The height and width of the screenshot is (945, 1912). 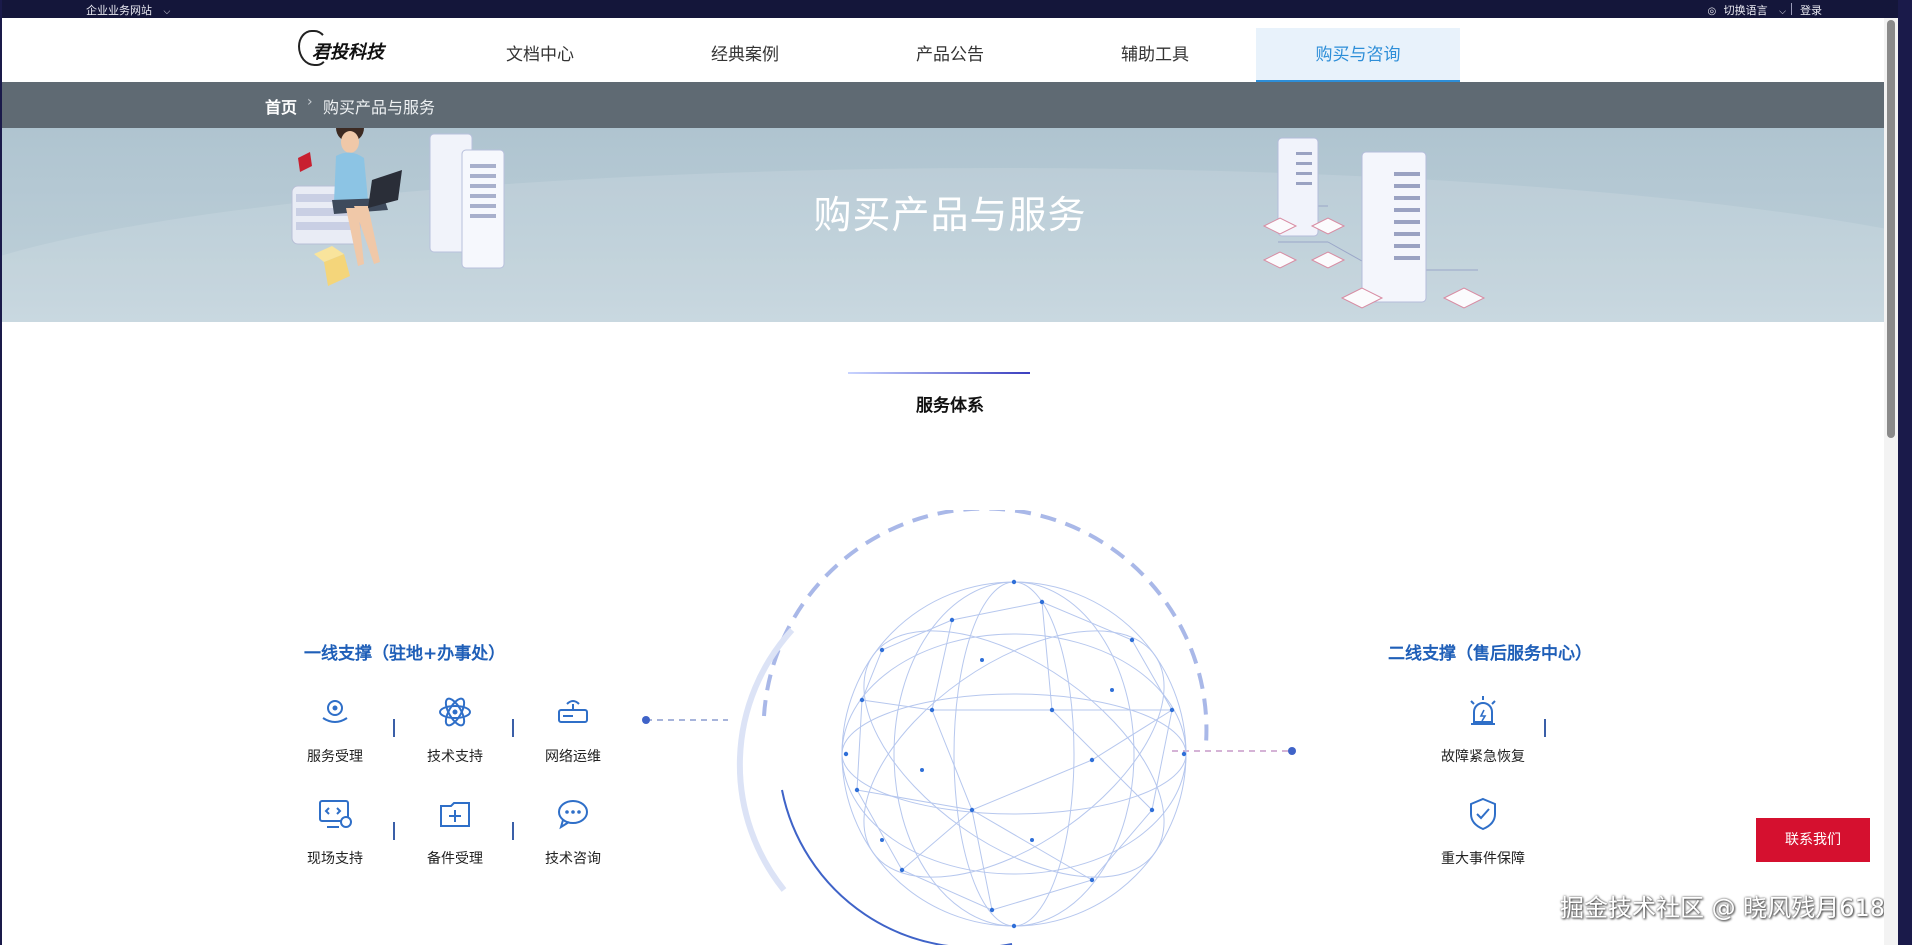 What do you see at coordinates (335, 814) in the screenshot?
I see `monitor-code-icon` at bounding box center [335, 814].